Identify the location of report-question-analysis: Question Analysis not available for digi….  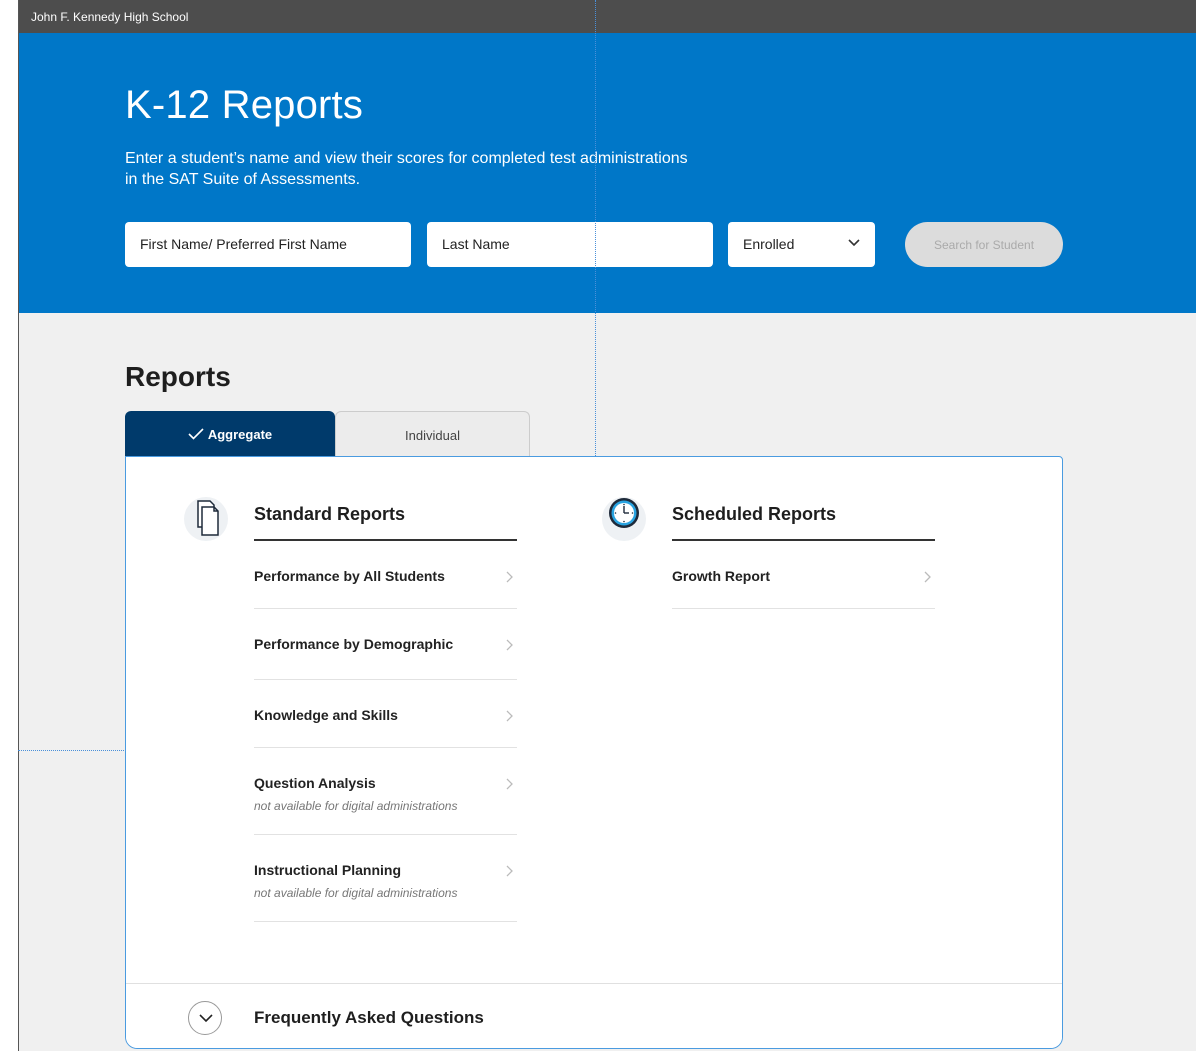
(385, 791).